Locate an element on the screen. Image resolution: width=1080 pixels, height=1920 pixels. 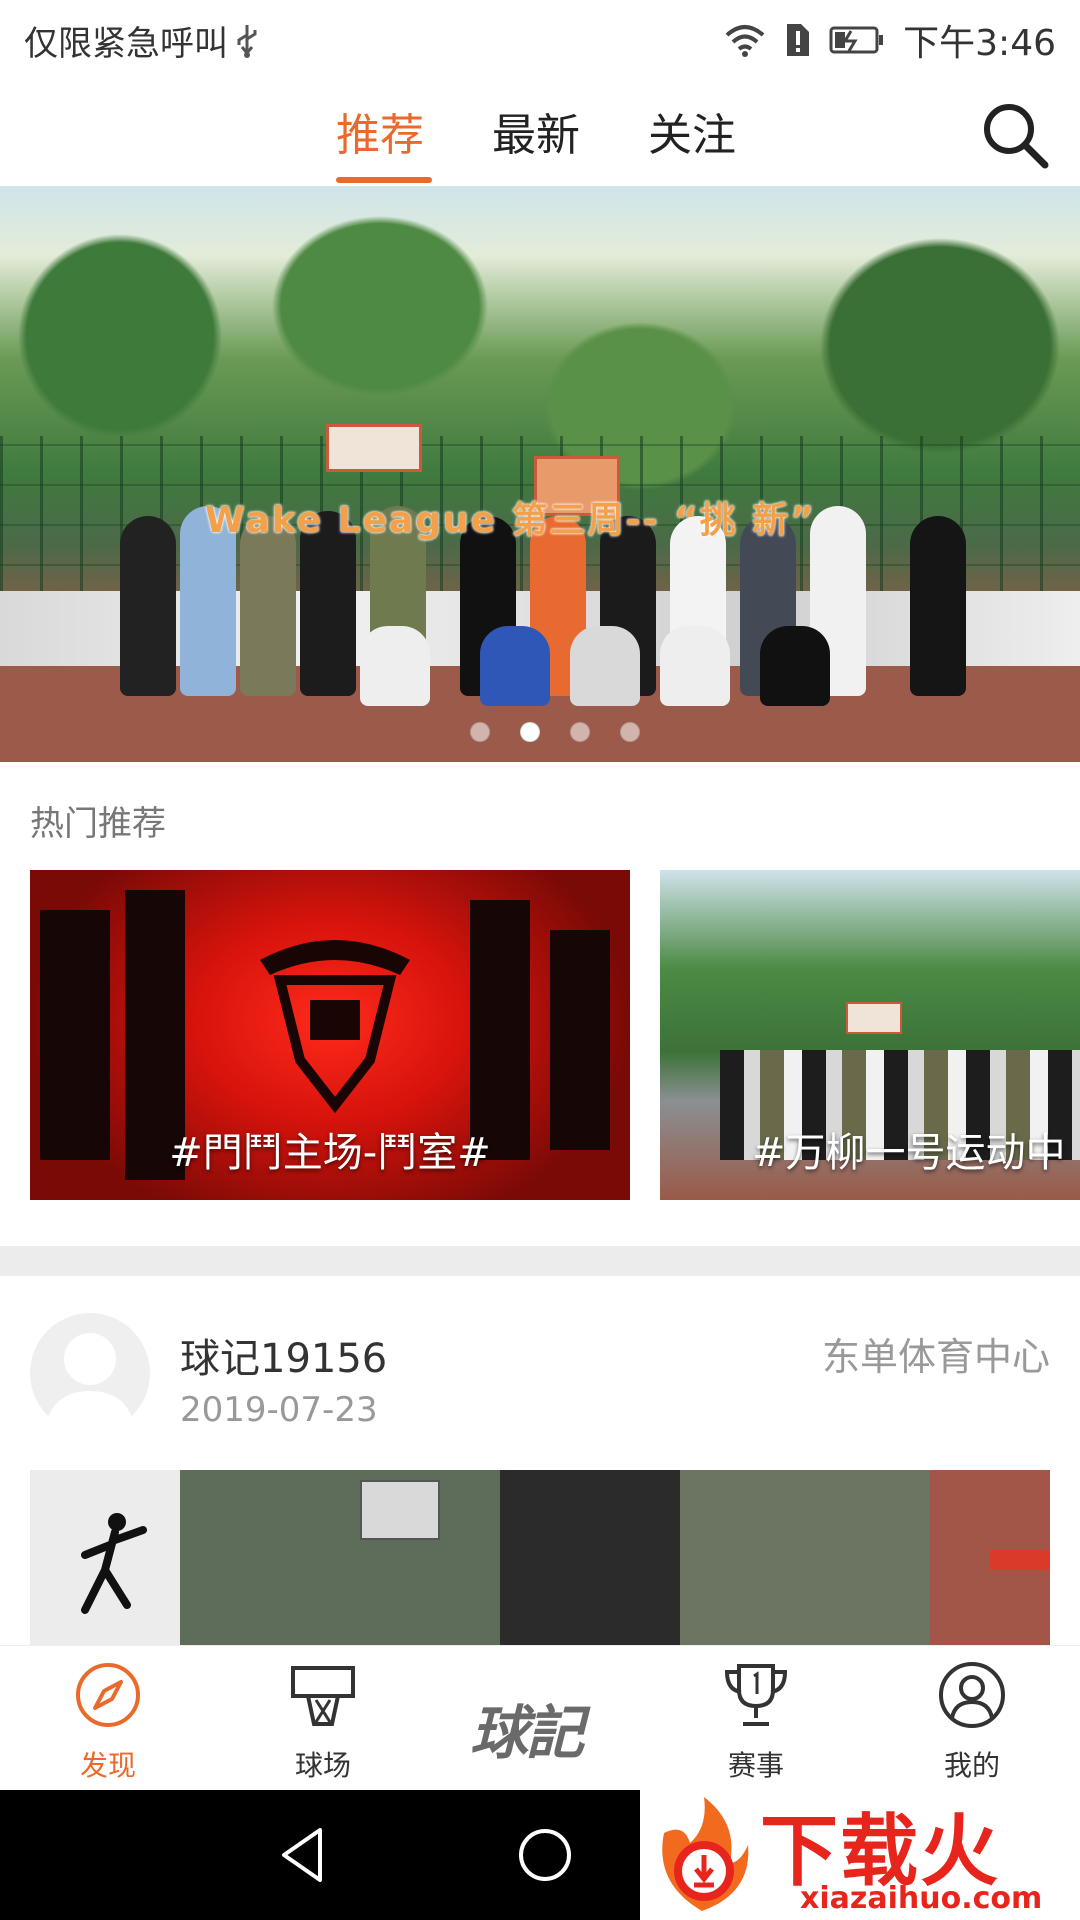
active-tab-indicator is located at coordinates (384, 180).